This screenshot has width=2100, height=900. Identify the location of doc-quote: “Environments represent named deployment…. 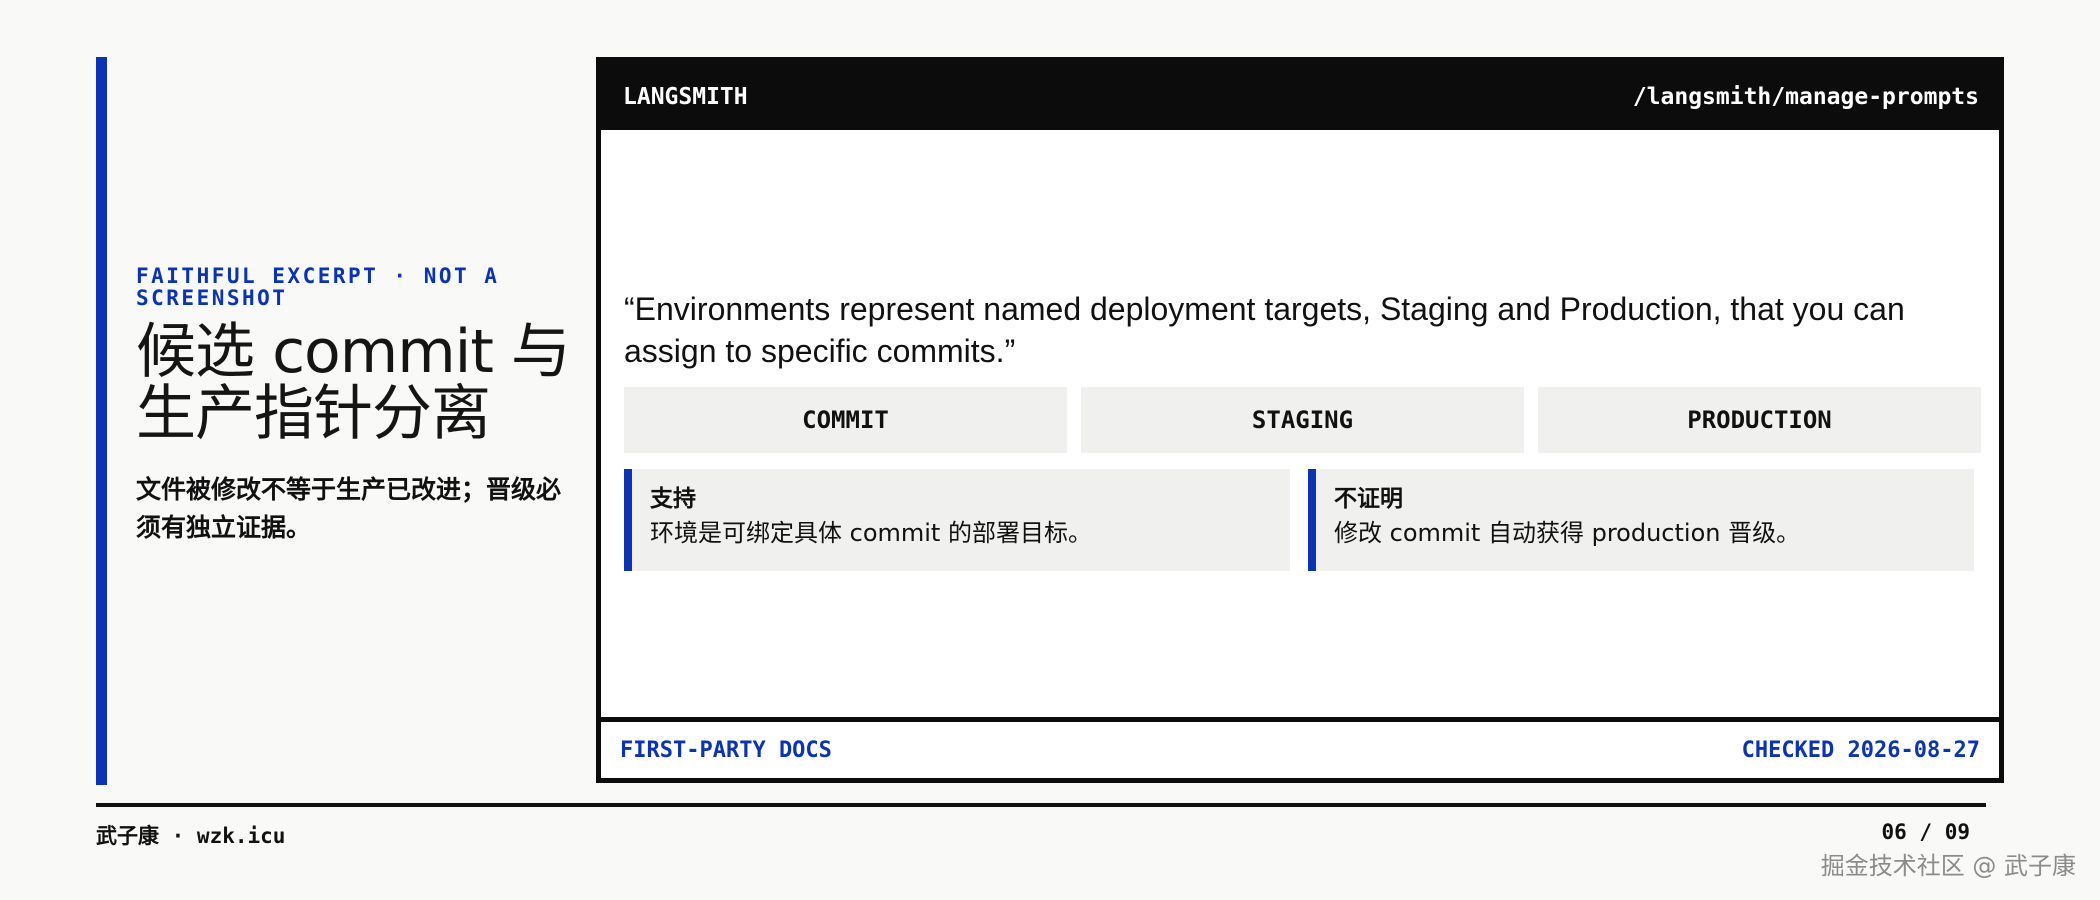
(1264, 330).